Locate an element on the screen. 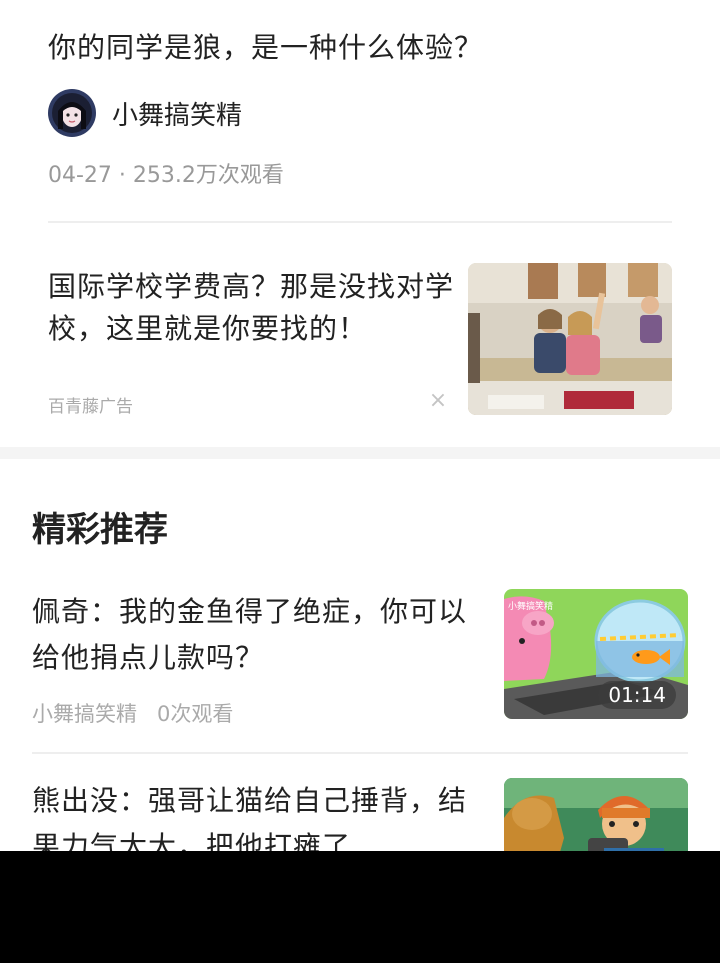 Image resolution: width=720 pixels, height=963 pixels. recommend-item-views: 0次观看 is located at coordinates (195, 714).